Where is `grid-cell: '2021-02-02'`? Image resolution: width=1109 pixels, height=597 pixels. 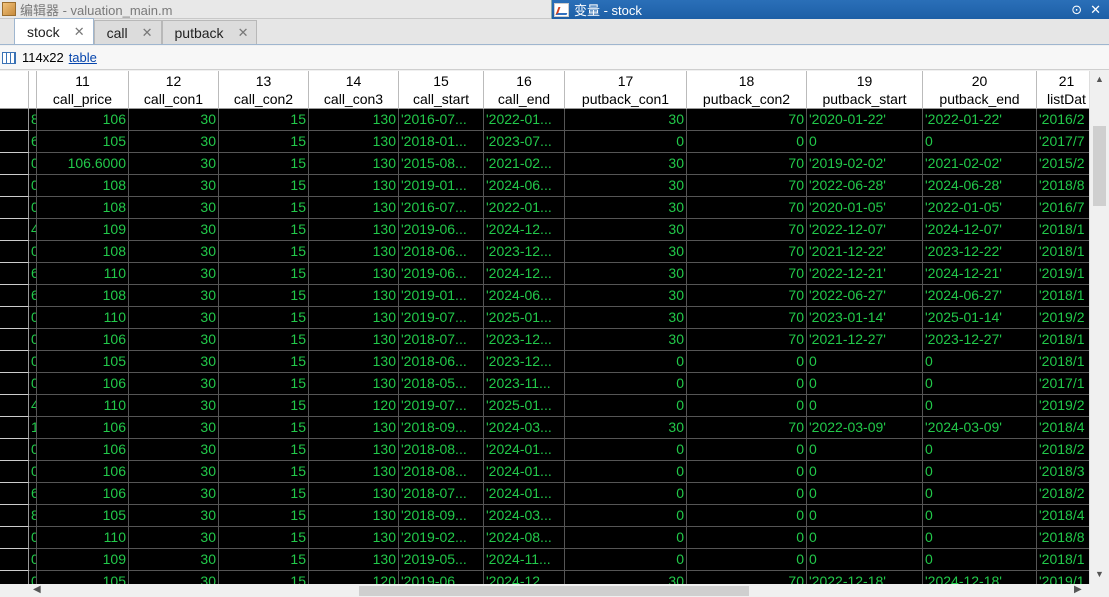
grid-cell: '2021-02-02' is located at coordinates (980, 164).